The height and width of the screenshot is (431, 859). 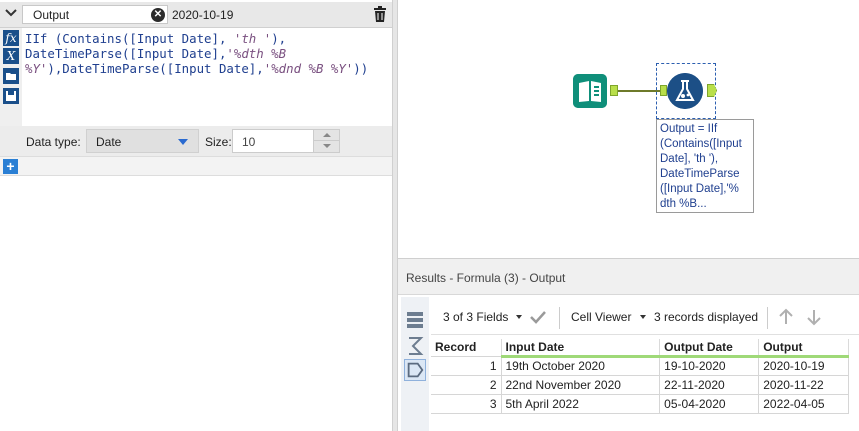 I want to click on size-value: 10, so click(x=249, y=142).